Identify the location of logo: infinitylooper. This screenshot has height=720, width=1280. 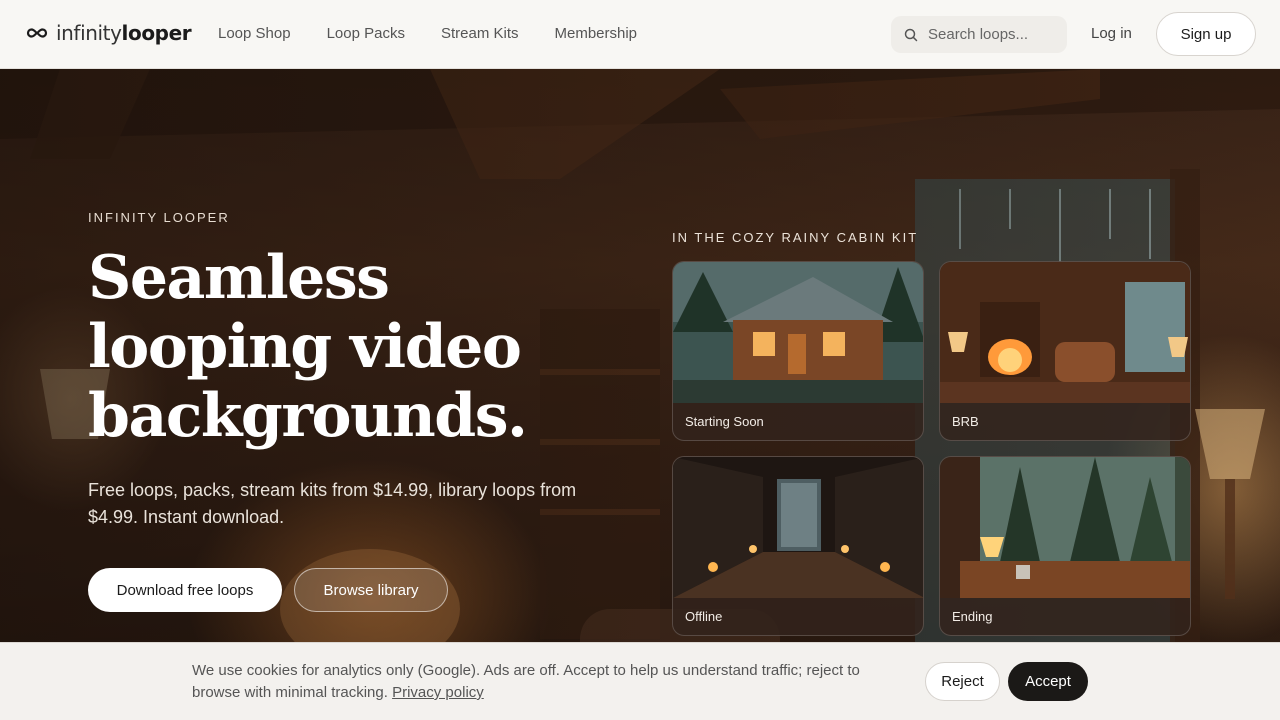
(109, 33).